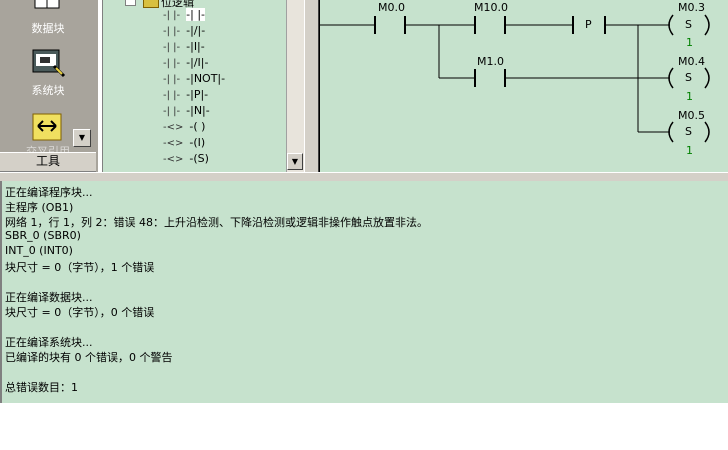 Image resolution: width=728 pixels, height=450 pixels. I want to click on tree-item-label: -|N|-, so click(198, 110).